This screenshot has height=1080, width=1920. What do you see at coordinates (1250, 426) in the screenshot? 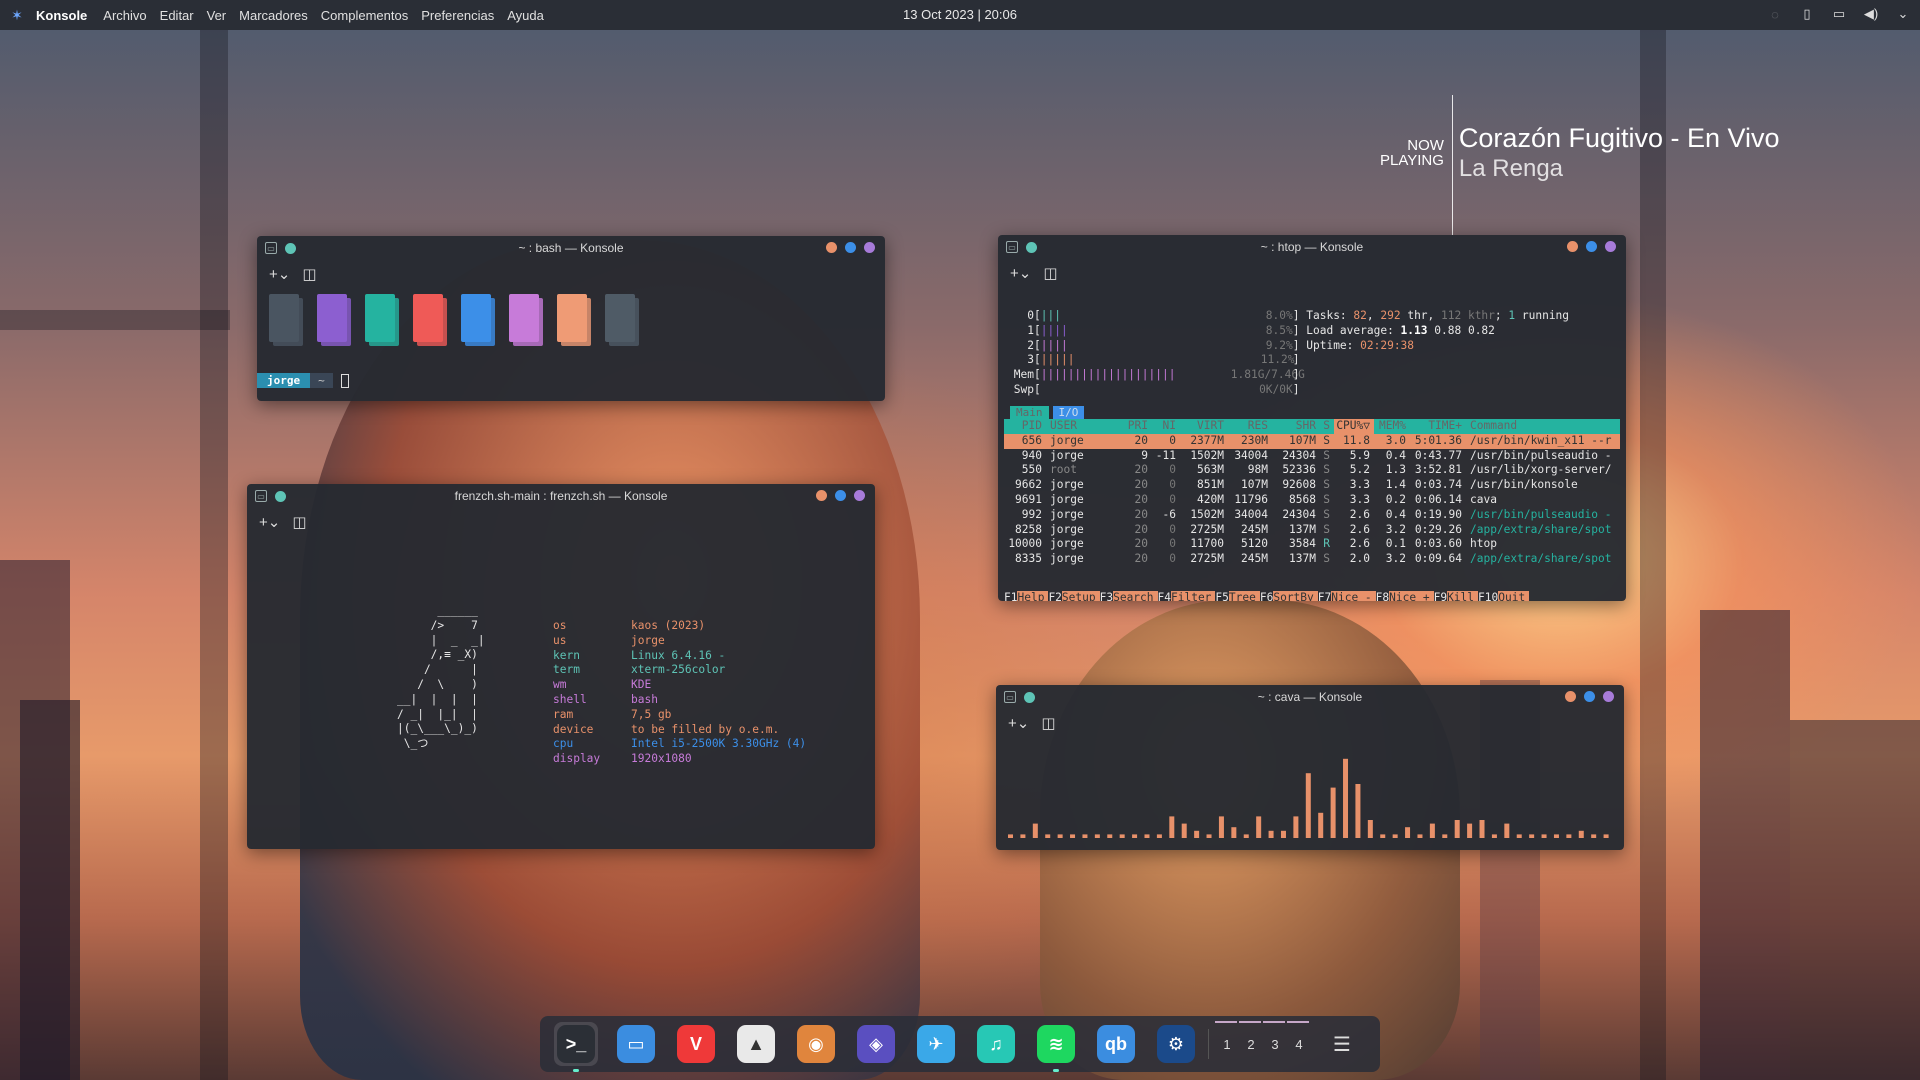
I see `column-header: RES` at bounding box center [1250, 426].